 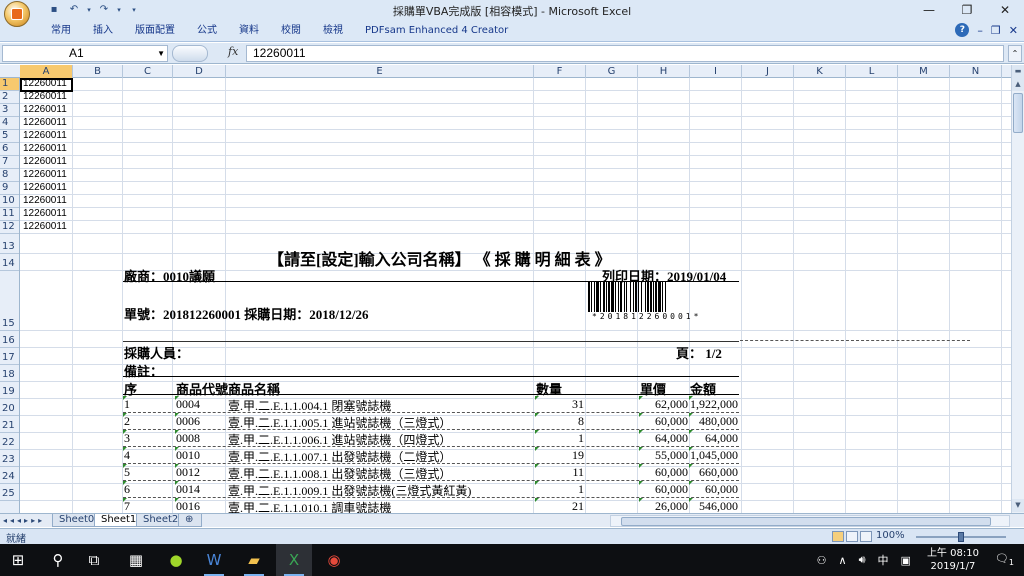 I want to click on row-header-11: 11, so click(x=9, y=214).